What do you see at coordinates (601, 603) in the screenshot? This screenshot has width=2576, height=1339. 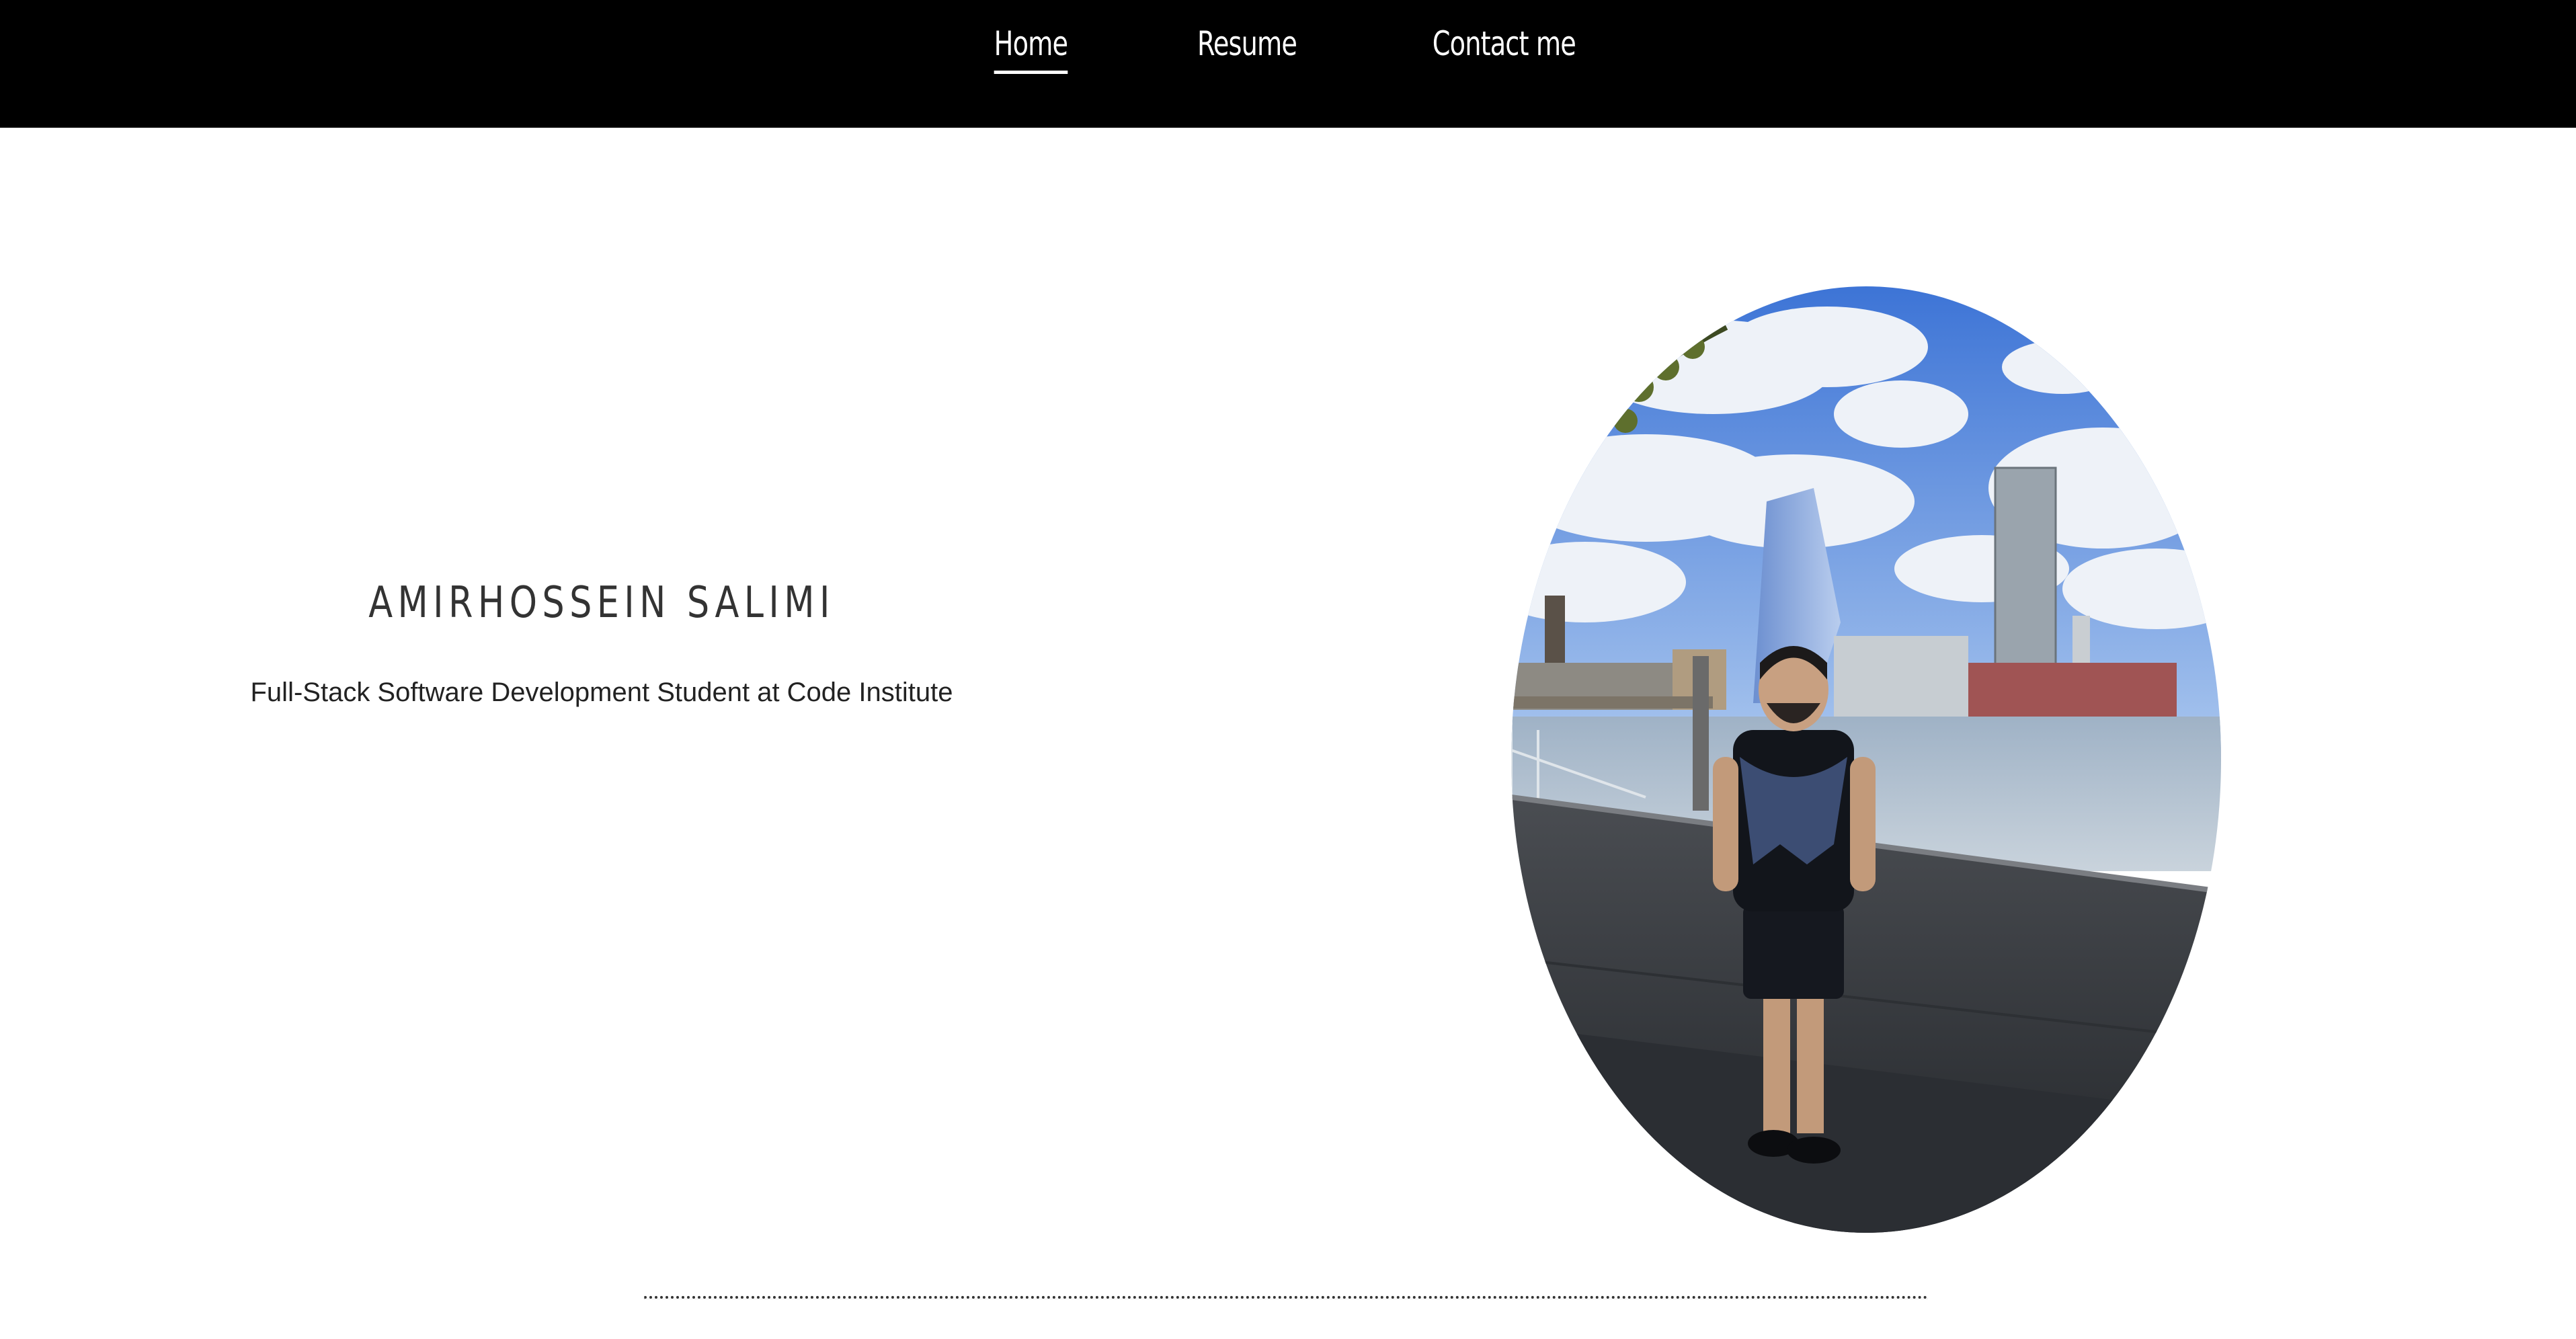 I see `hero-name: AMIRHOSSEIN SALIMI` at bounding box center [601, 603].